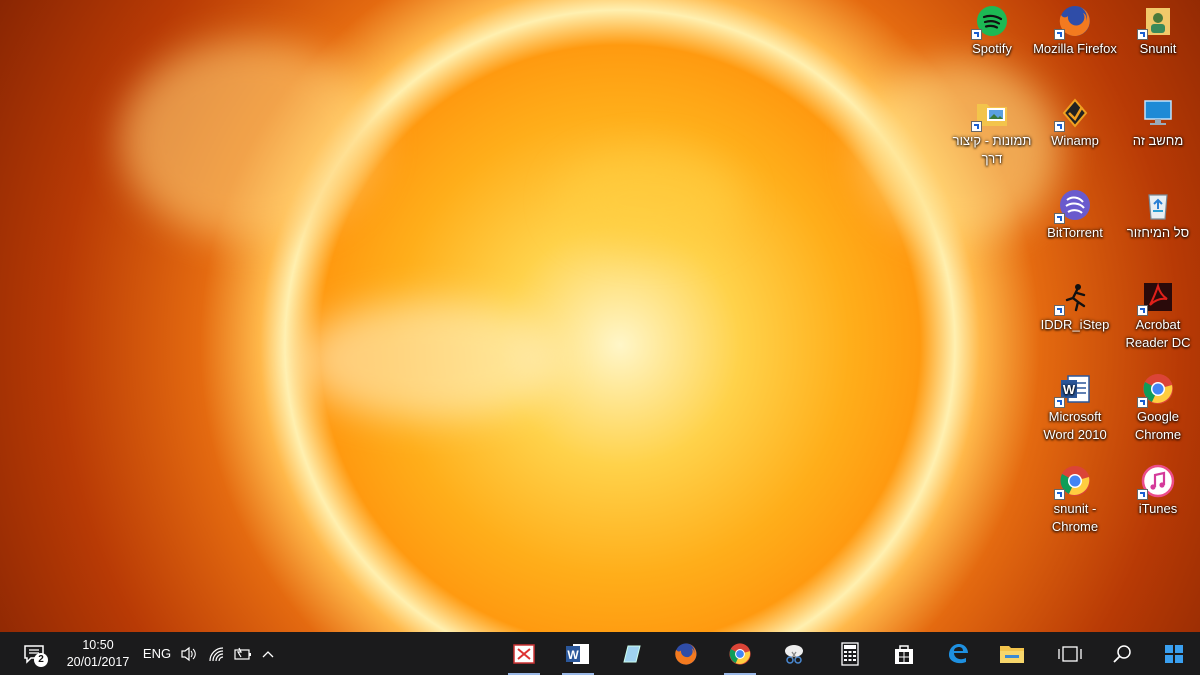 Image resolution: width=1200 pixels, height=675 pixels. Describe the element at coordinates (1158, 205) in the screenshot. I see `recycle-bin-icon` at that location.